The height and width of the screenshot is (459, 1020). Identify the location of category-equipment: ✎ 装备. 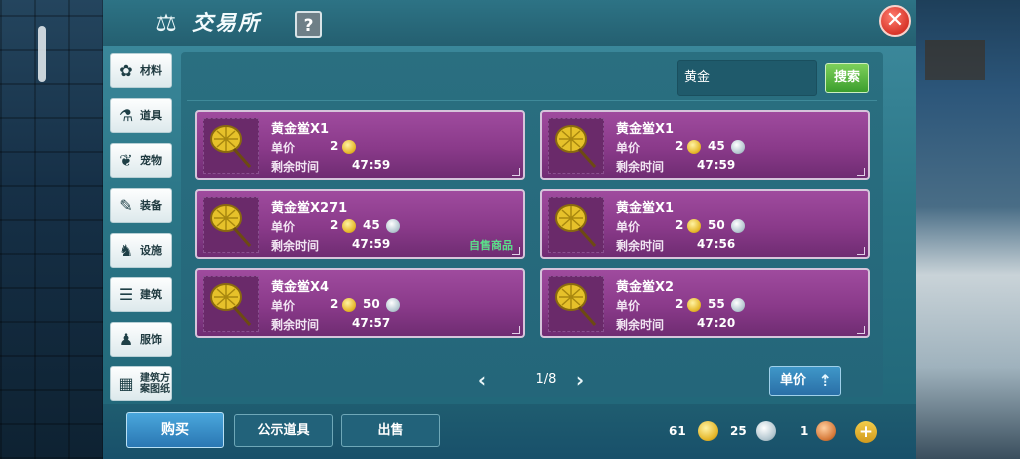
(141, 205).